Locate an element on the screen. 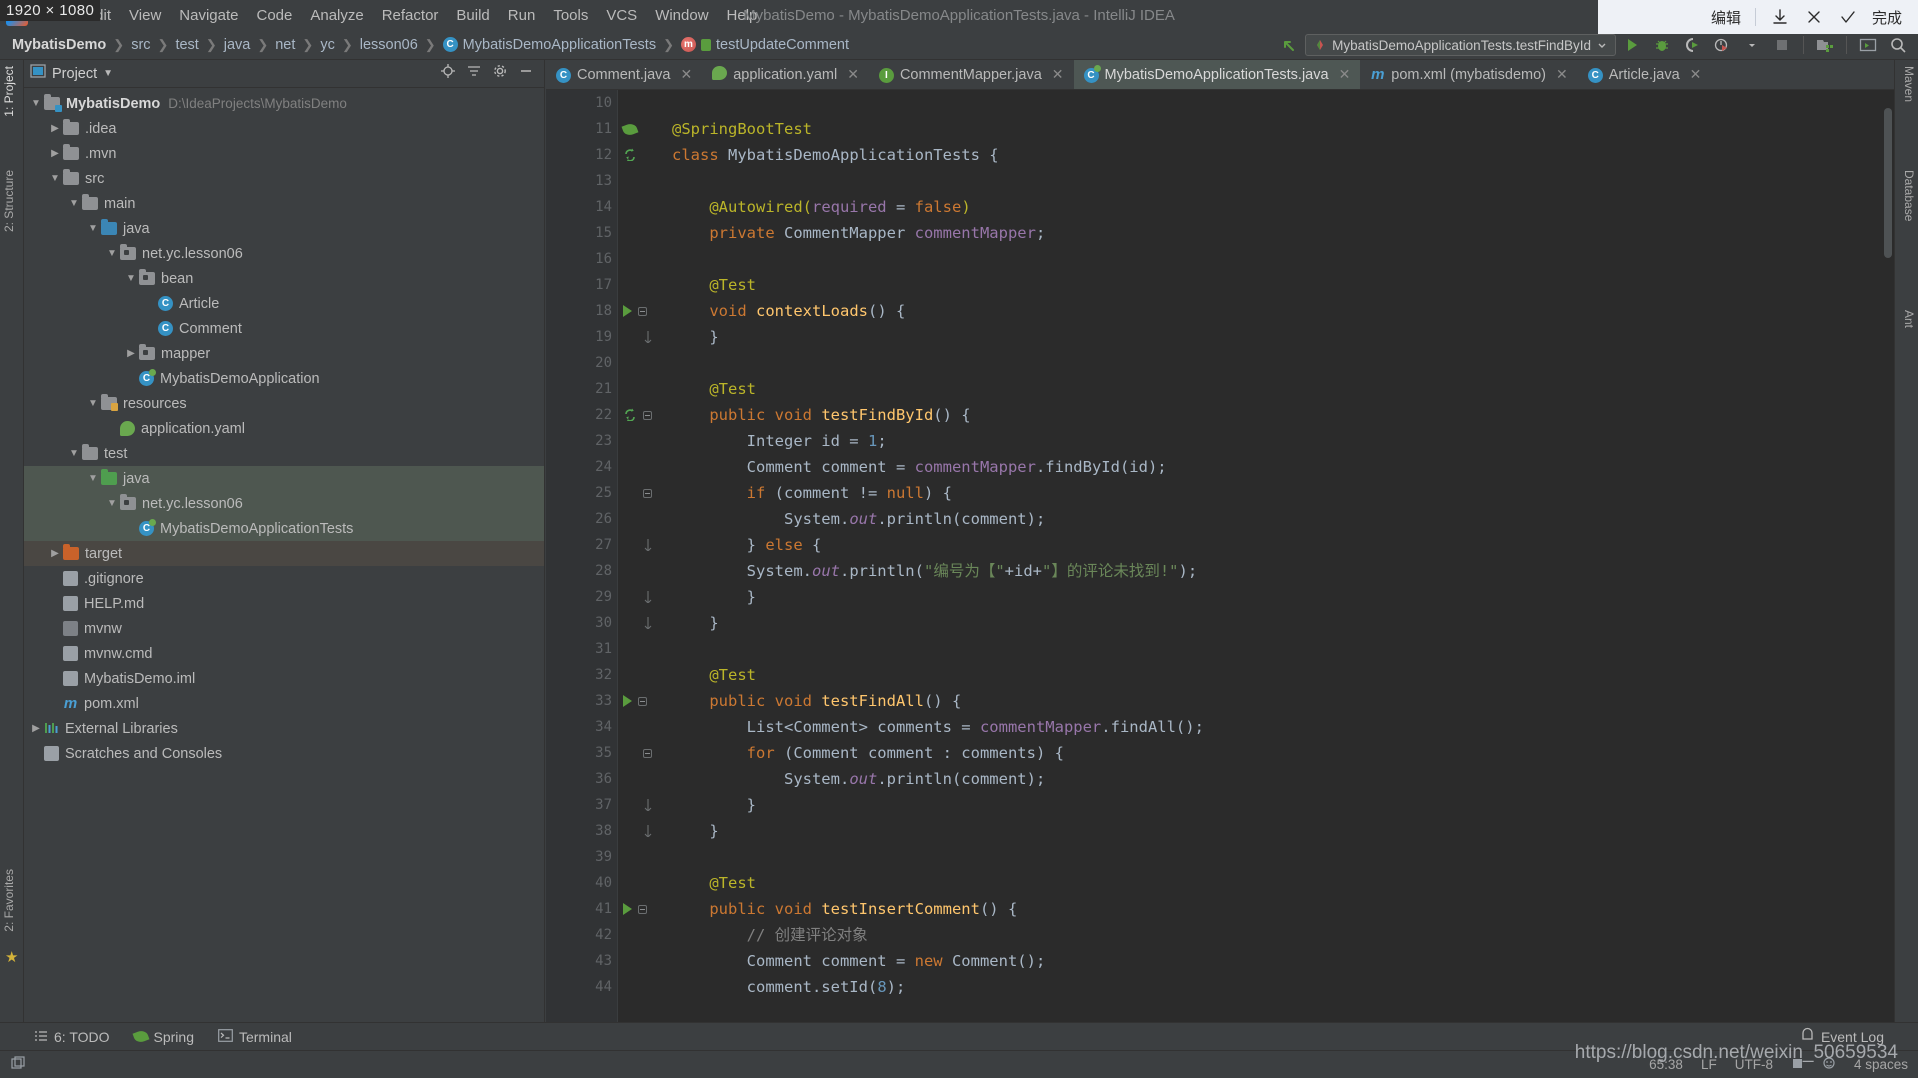 This screenshot has height=1078, width=1918. menu-item-build: Build is located at coordinates (472, 15).